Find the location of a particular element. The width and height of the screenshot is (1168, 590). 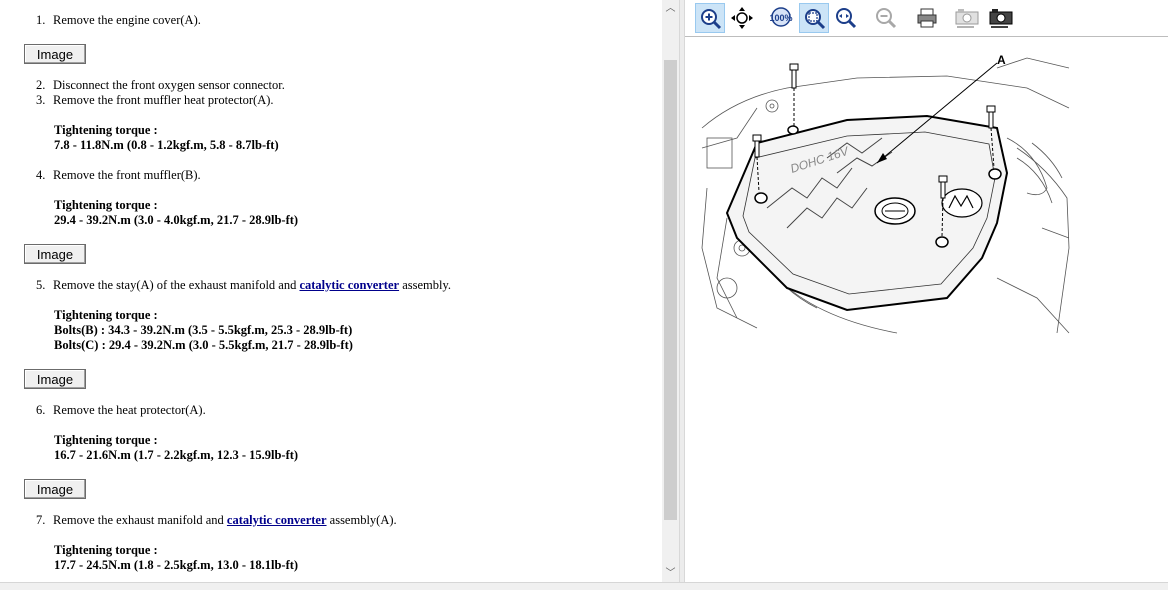

step-text: assembly. is located at coordinates (425, 285).